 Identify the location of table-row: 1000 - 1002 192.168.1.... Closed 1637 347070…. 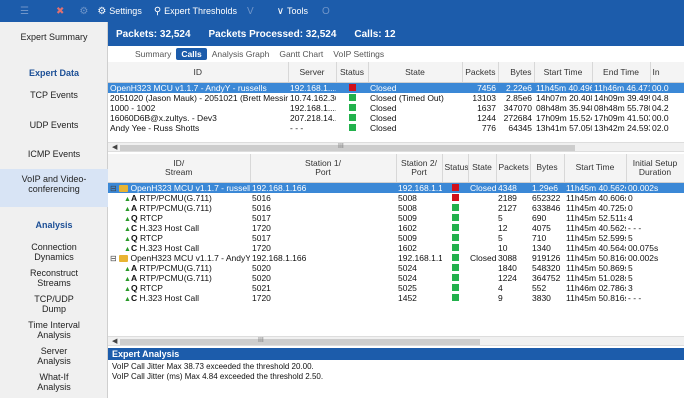
(396, 108).